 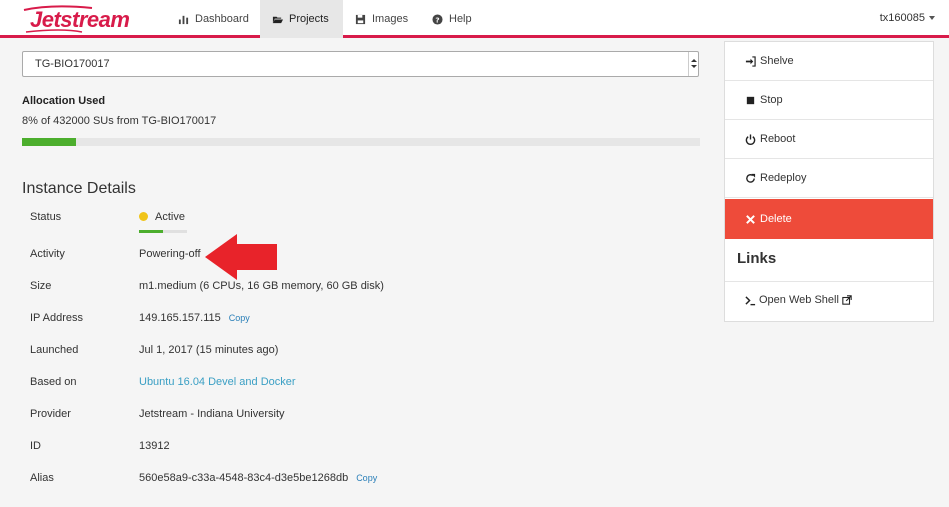 I want to click on shelve-button: Shelve, so click(x=829, y=61).